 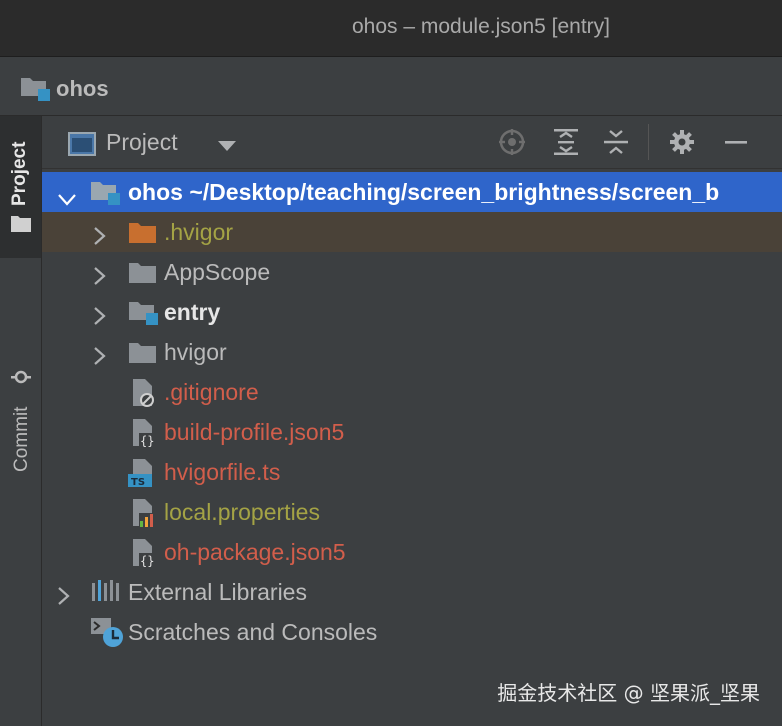 What do you see at coordinates (412, 632) in the screenshot?
I see `tree-item-scratches: Scratches and Consoles` at bounding box center [412, 632].